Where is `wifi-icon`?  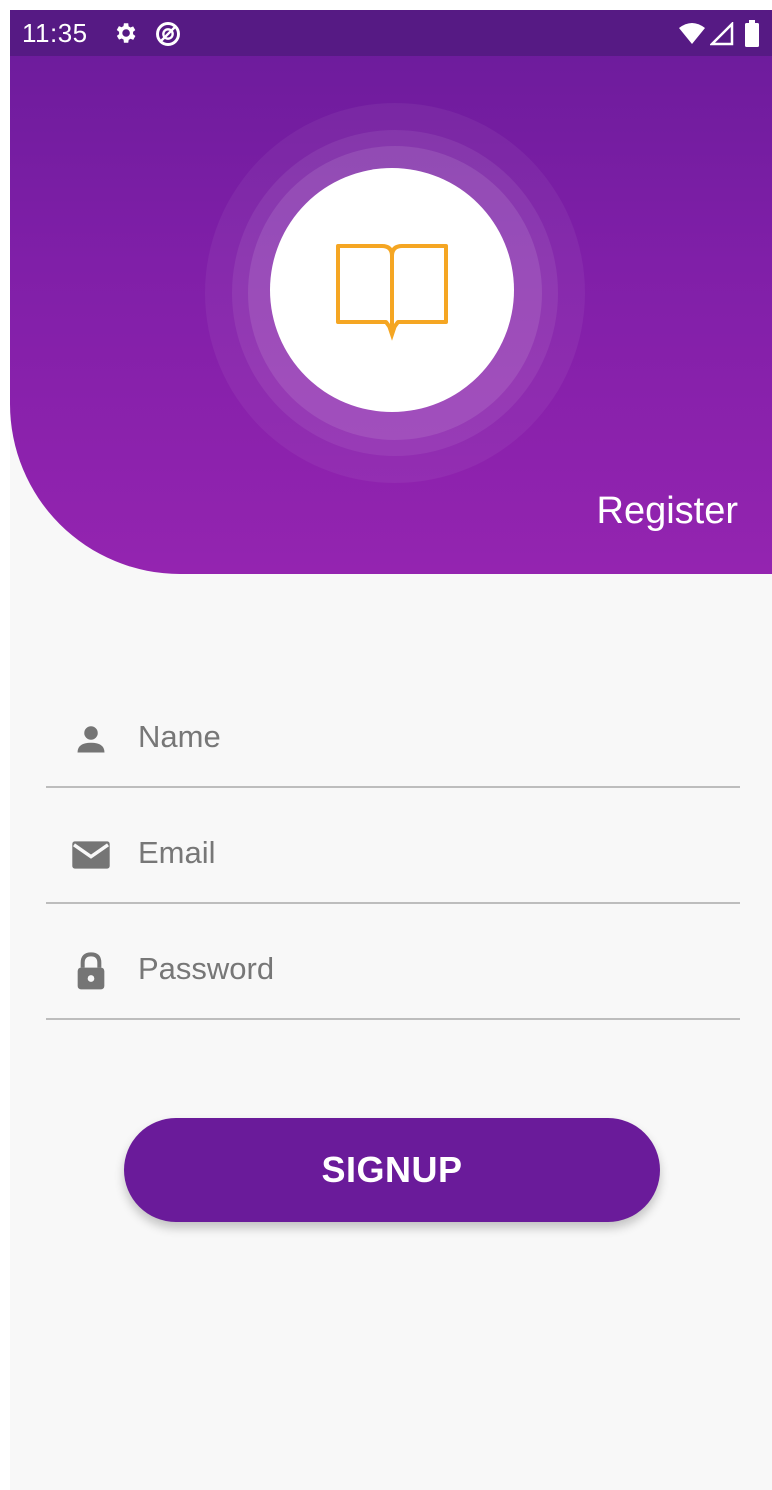 wifi-icon is located at coordinates (692, 36).